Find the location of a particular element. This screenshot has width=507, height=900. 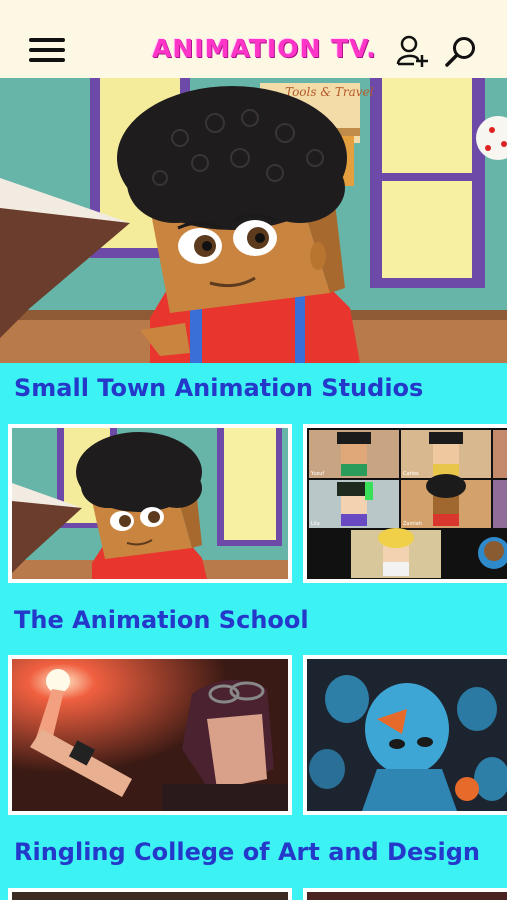

participant-name: Carlos is located at coordinates (411, 474).